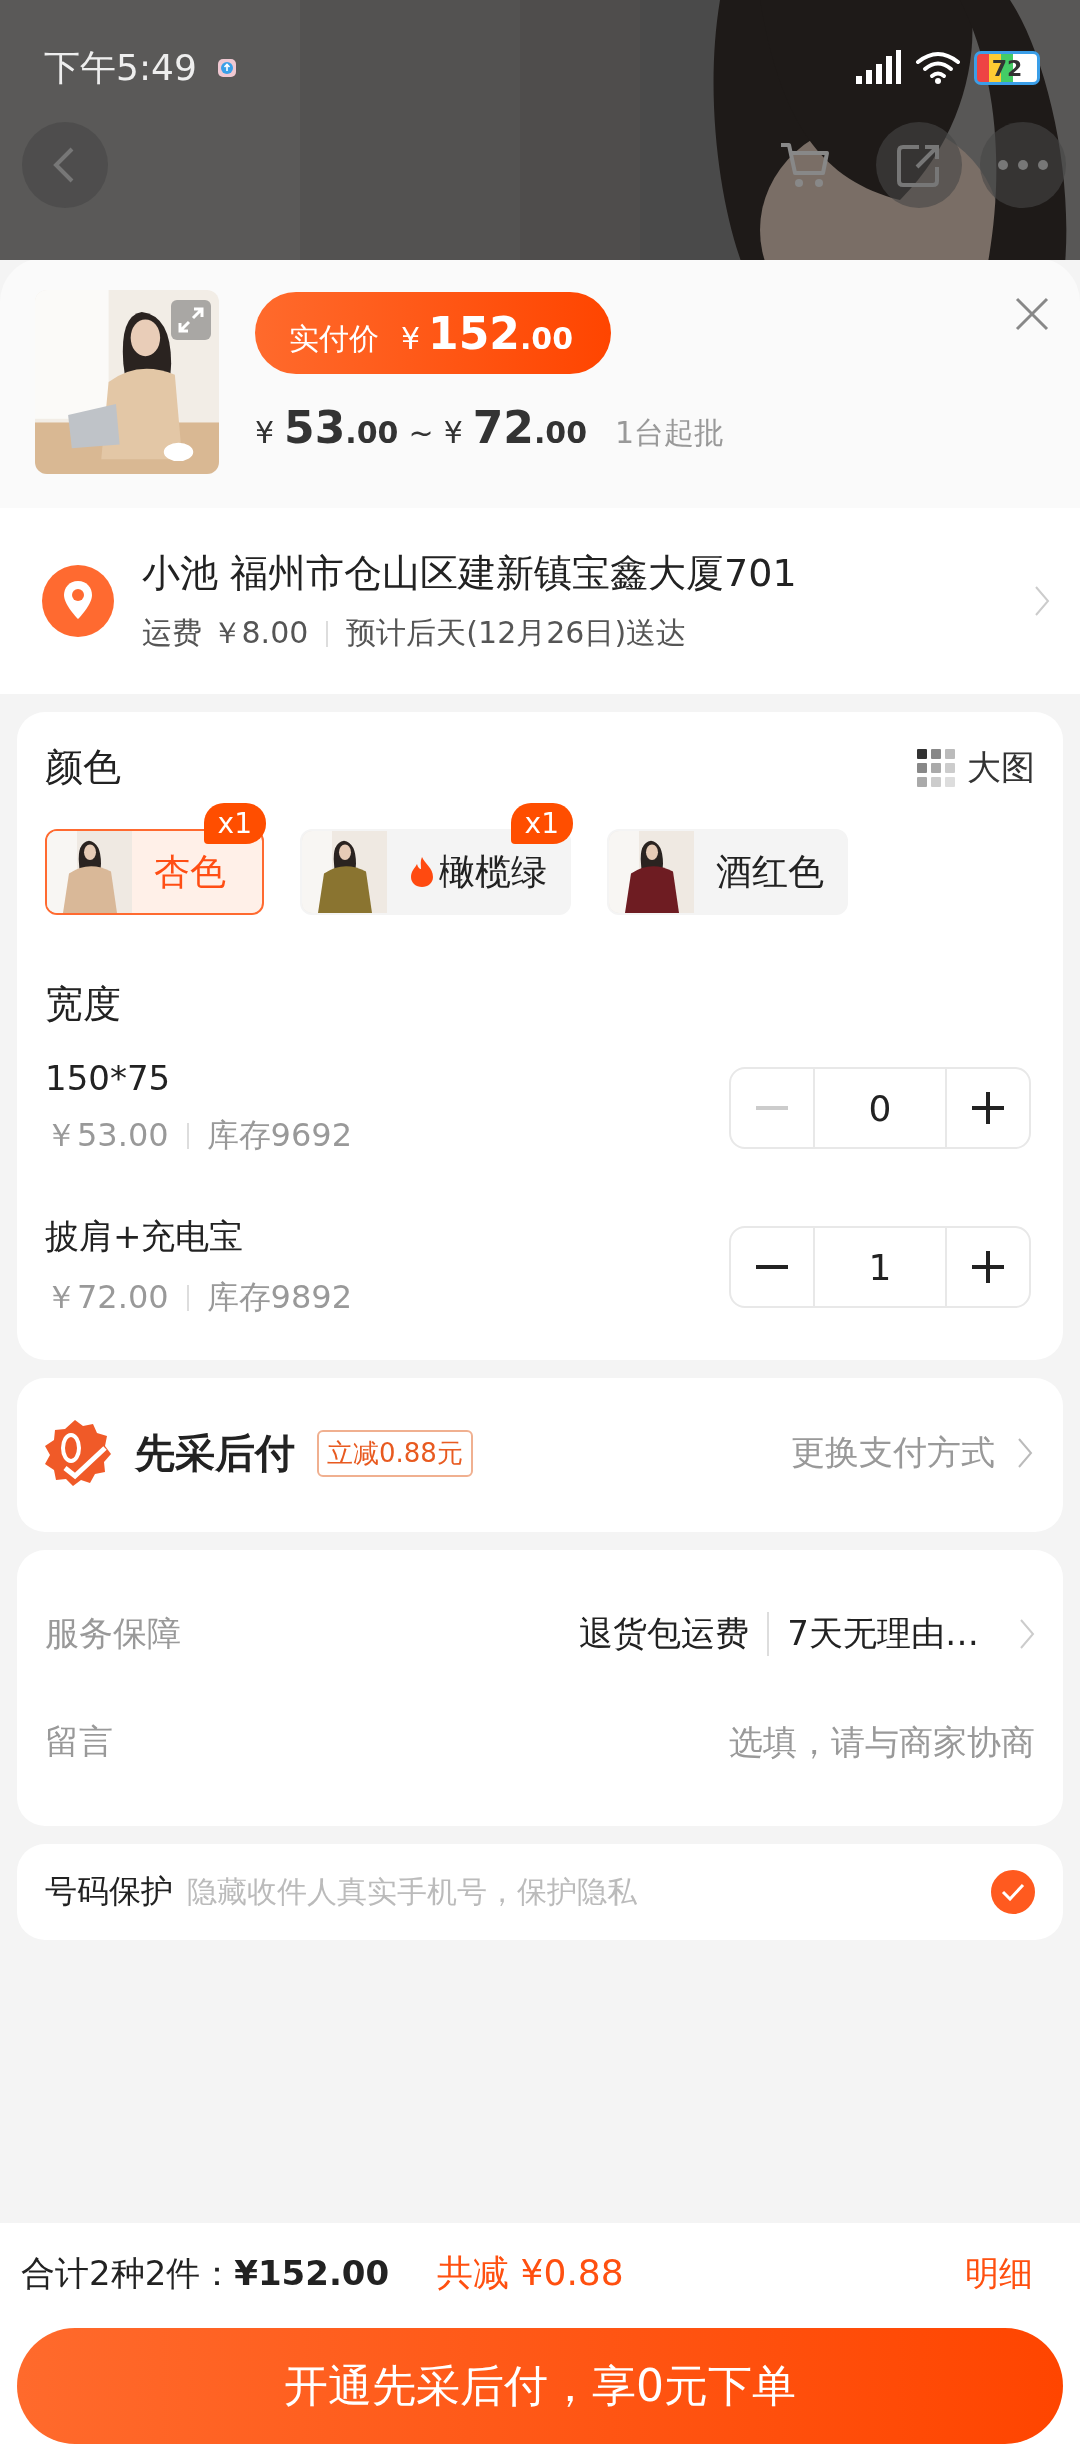 The image size is (1080, 2460). What do you see at coordinates (540, 601) in the screenshot?
I see `address-card: 小池 福州市仓山区建新镇宝鑫大厦701 运费 ￥8.00 预计后天(12月26日)送达` at bounding box center [540, 601].